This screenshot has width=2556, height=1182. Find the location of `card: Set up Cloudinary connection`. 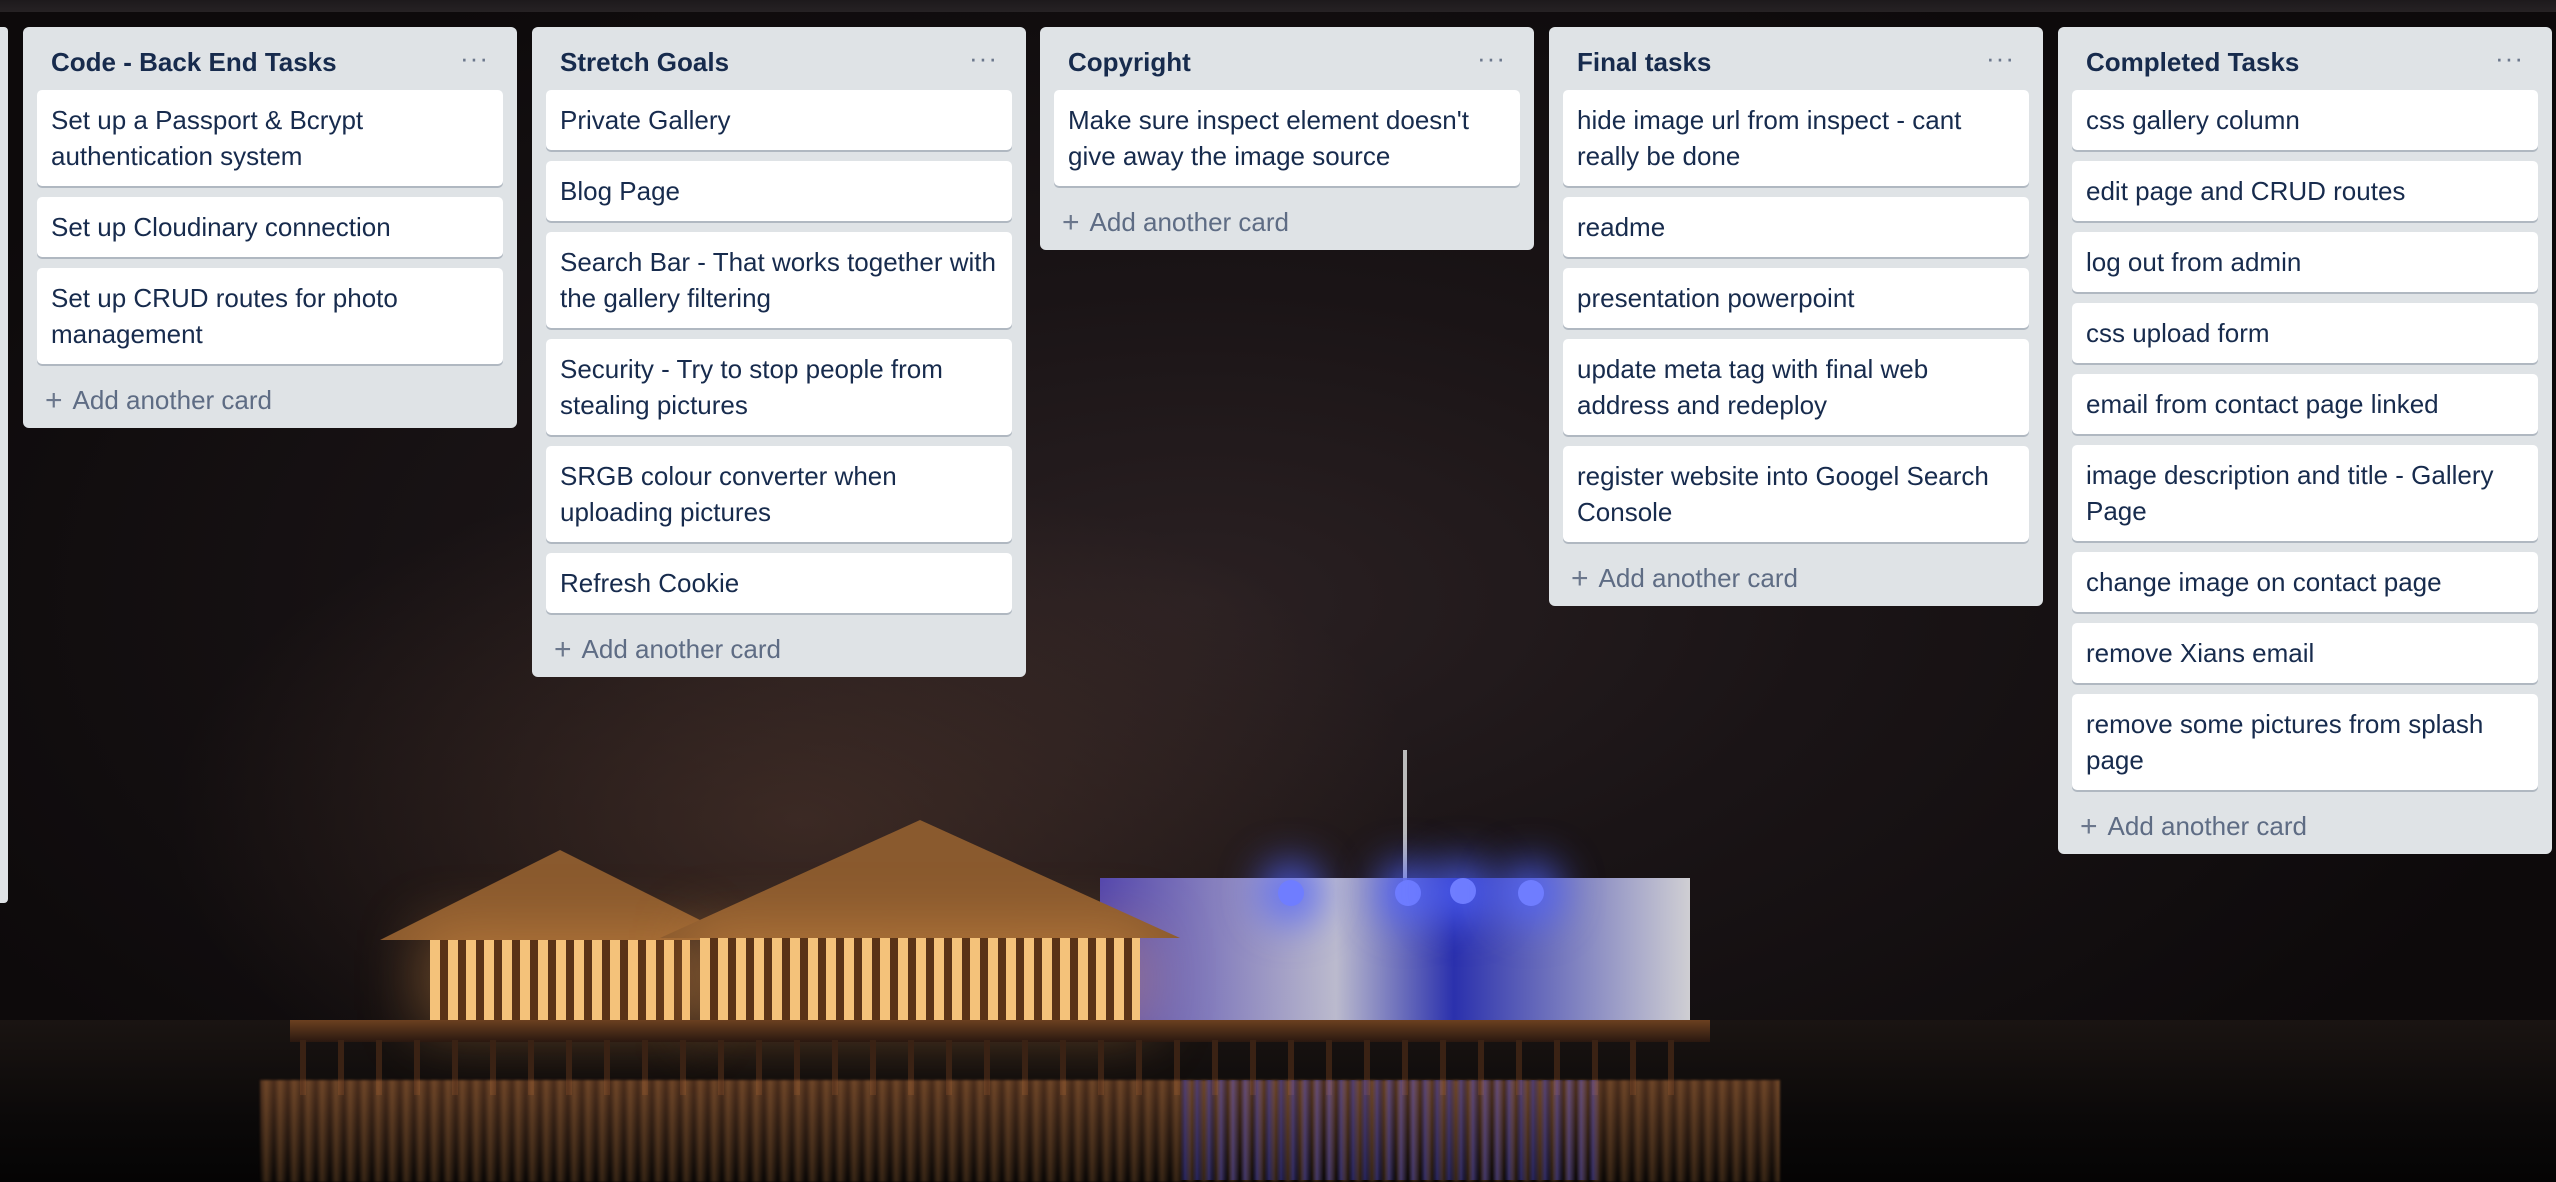

card: Set up Cloudinary connection is located at coordinates (270, 227).